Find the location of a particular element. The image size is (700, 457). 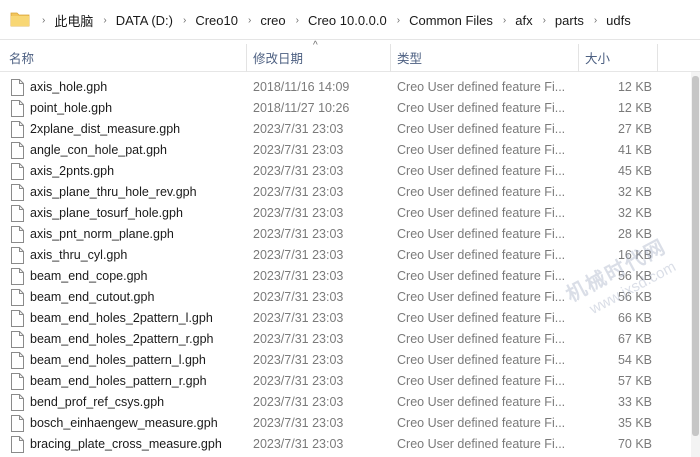

column-header-type: 类型 is located at coordinates (409, 58).